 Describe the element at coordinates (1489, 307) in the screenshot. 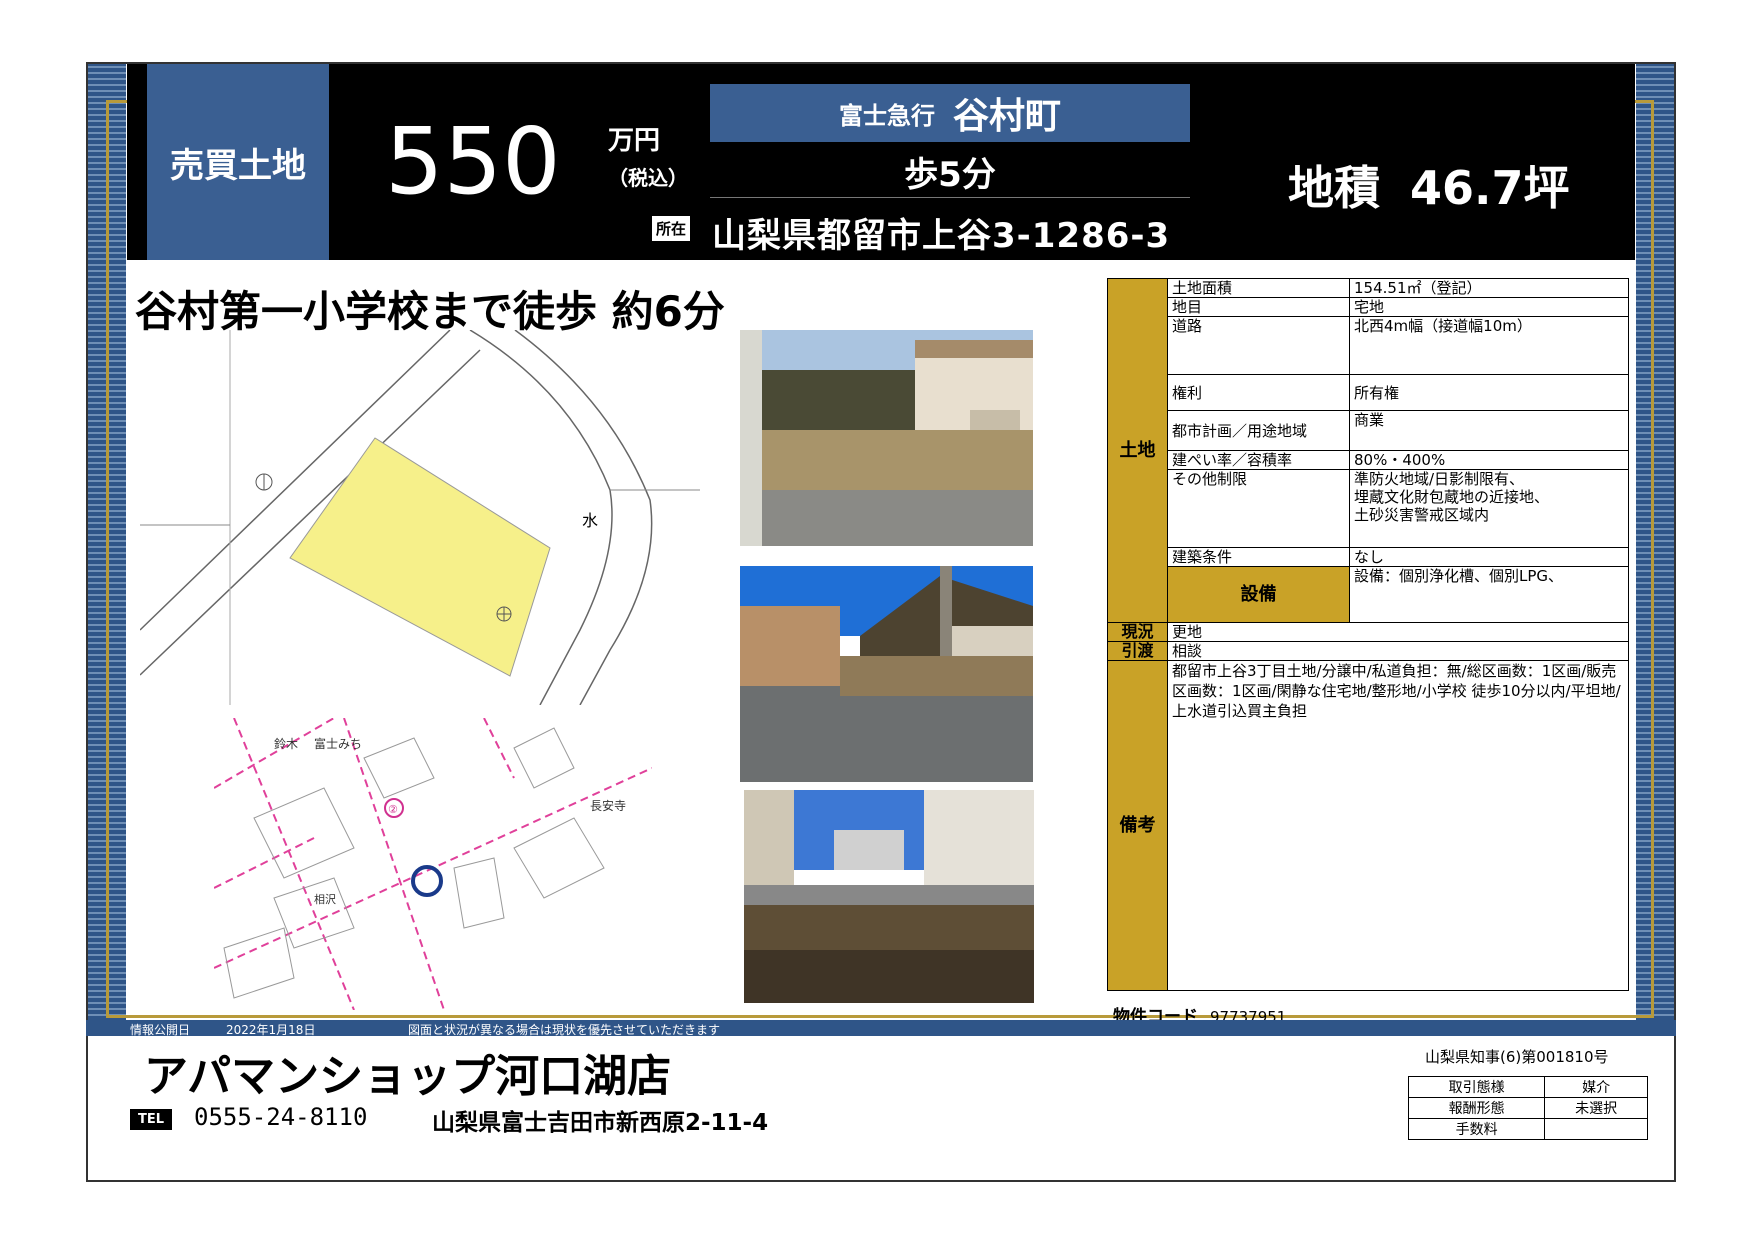

I see `spec-value: 宅地` at that location.